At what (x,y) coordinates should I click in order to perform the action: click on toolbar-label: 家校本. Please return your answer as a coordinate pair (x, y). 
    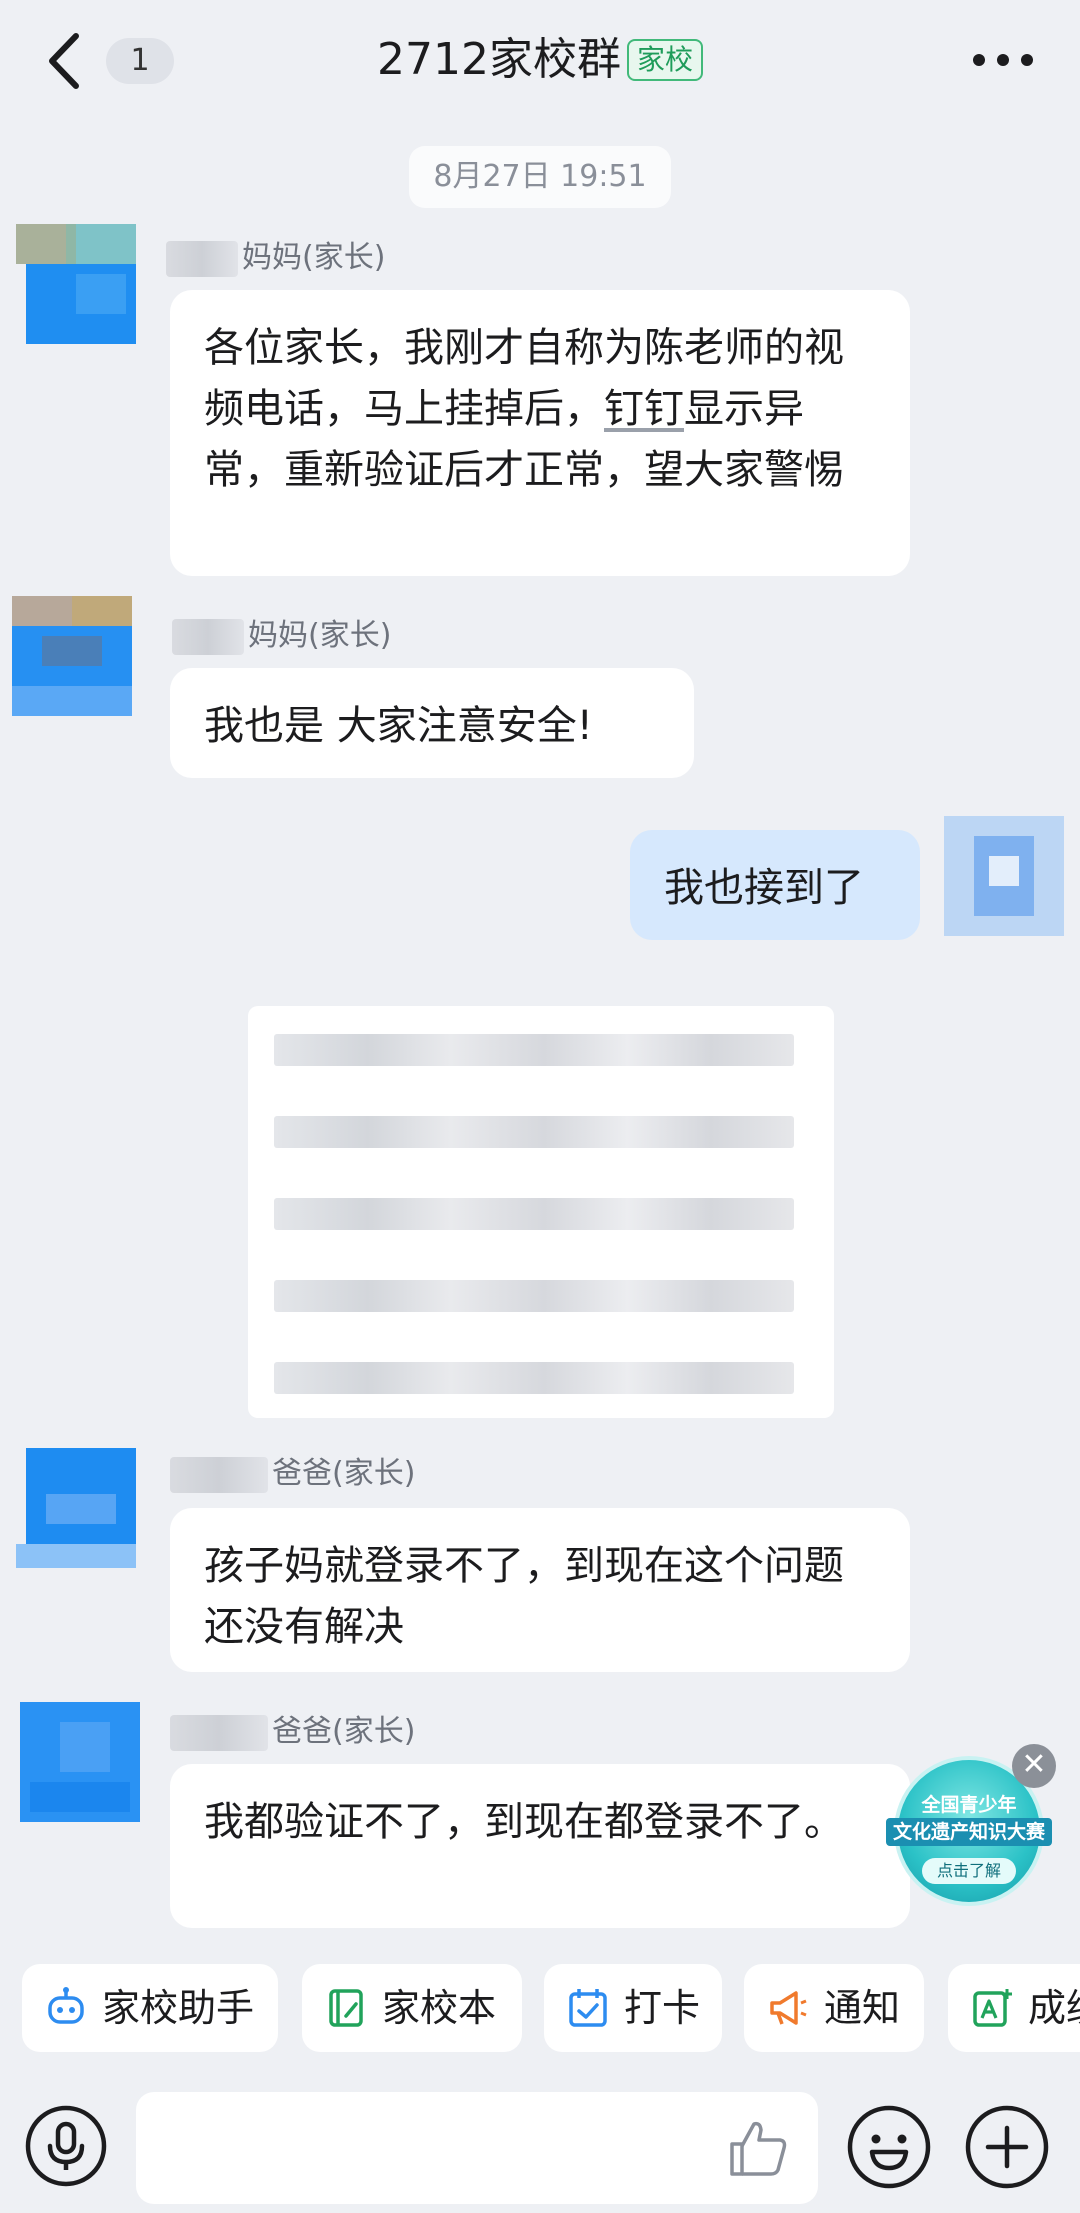
    Looking at the image, I should click on (439, 2008).